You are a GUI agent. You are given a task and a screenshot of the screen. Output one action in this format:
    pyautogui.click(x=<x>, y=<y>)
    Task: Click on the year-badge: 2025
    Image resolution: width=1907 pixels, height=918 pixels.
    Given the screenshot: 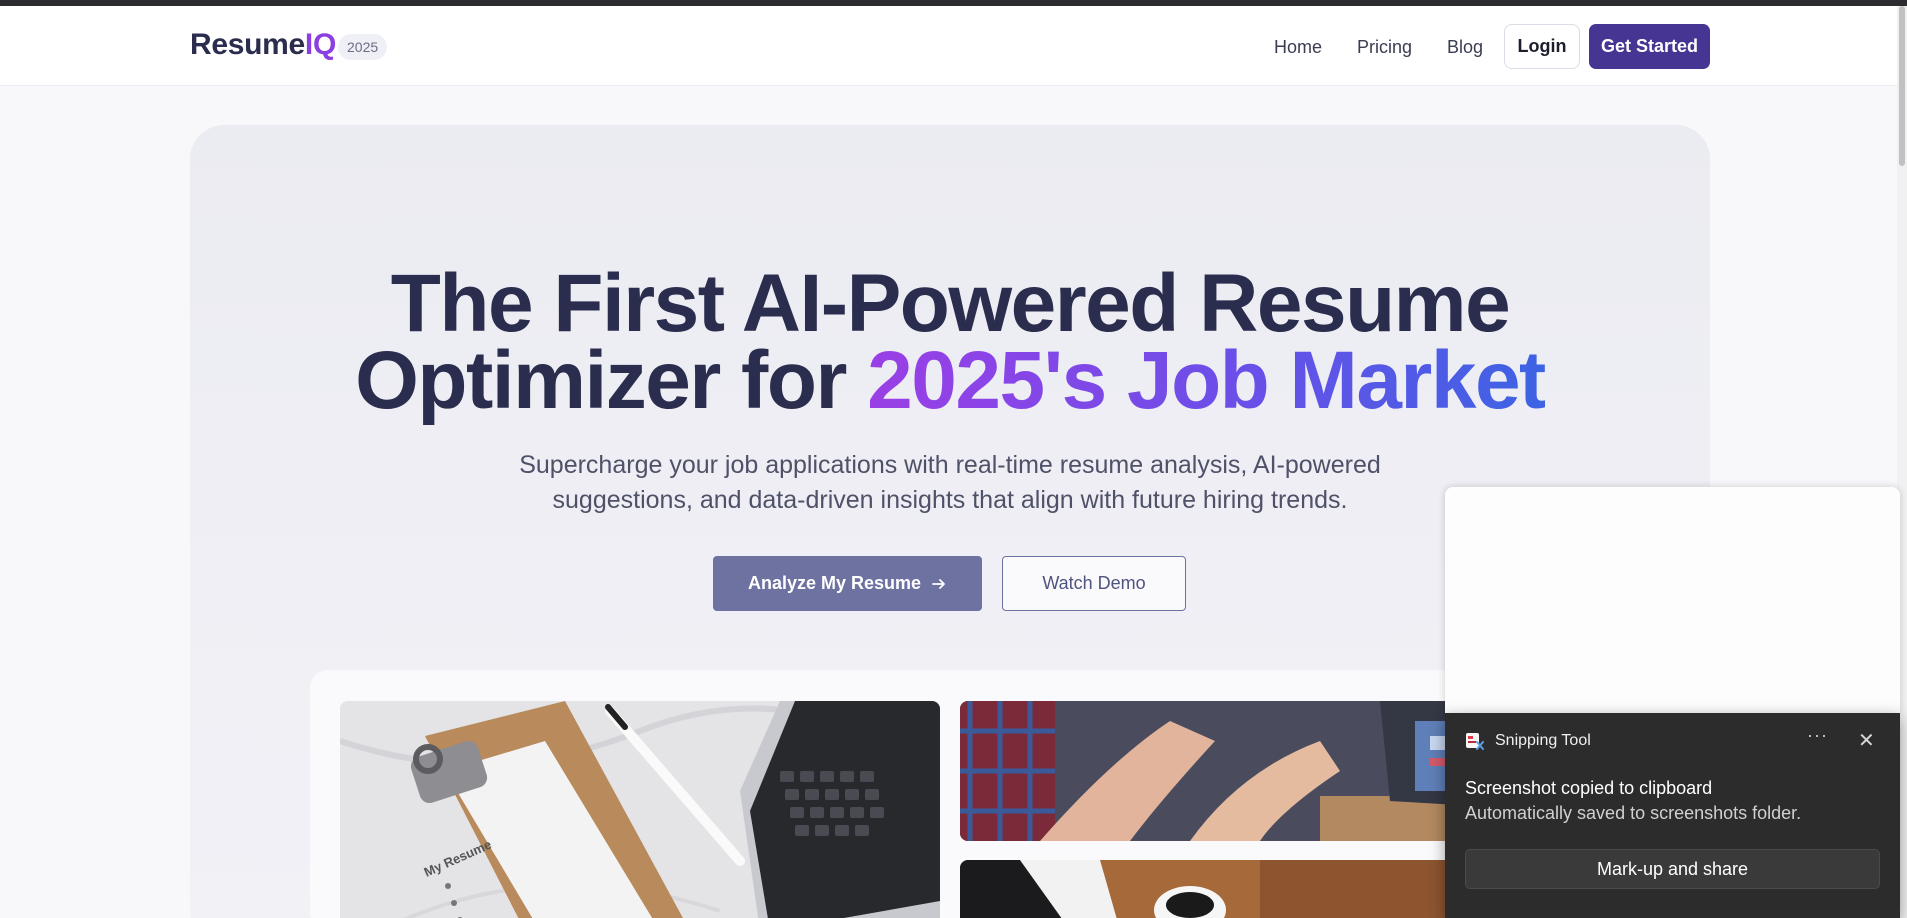 What is the action you would take?
    pyautogui.click(x=363, y=47)
    